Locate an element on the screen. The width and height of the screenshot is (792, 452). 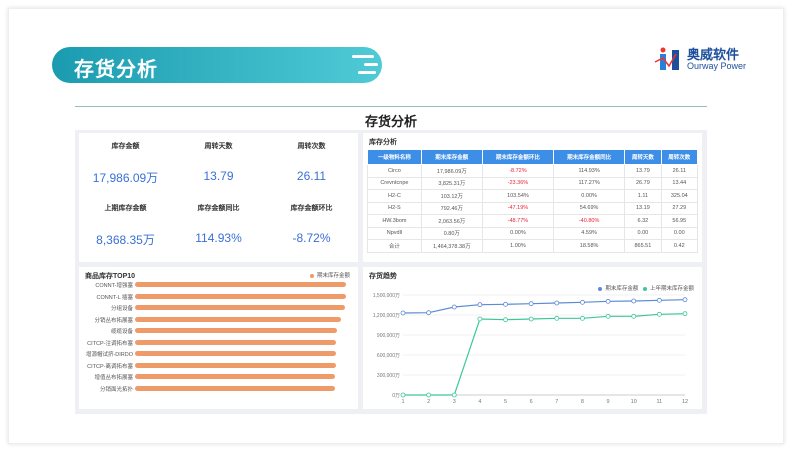
table-cell: 325.04 is located at coordinates (679, 196).